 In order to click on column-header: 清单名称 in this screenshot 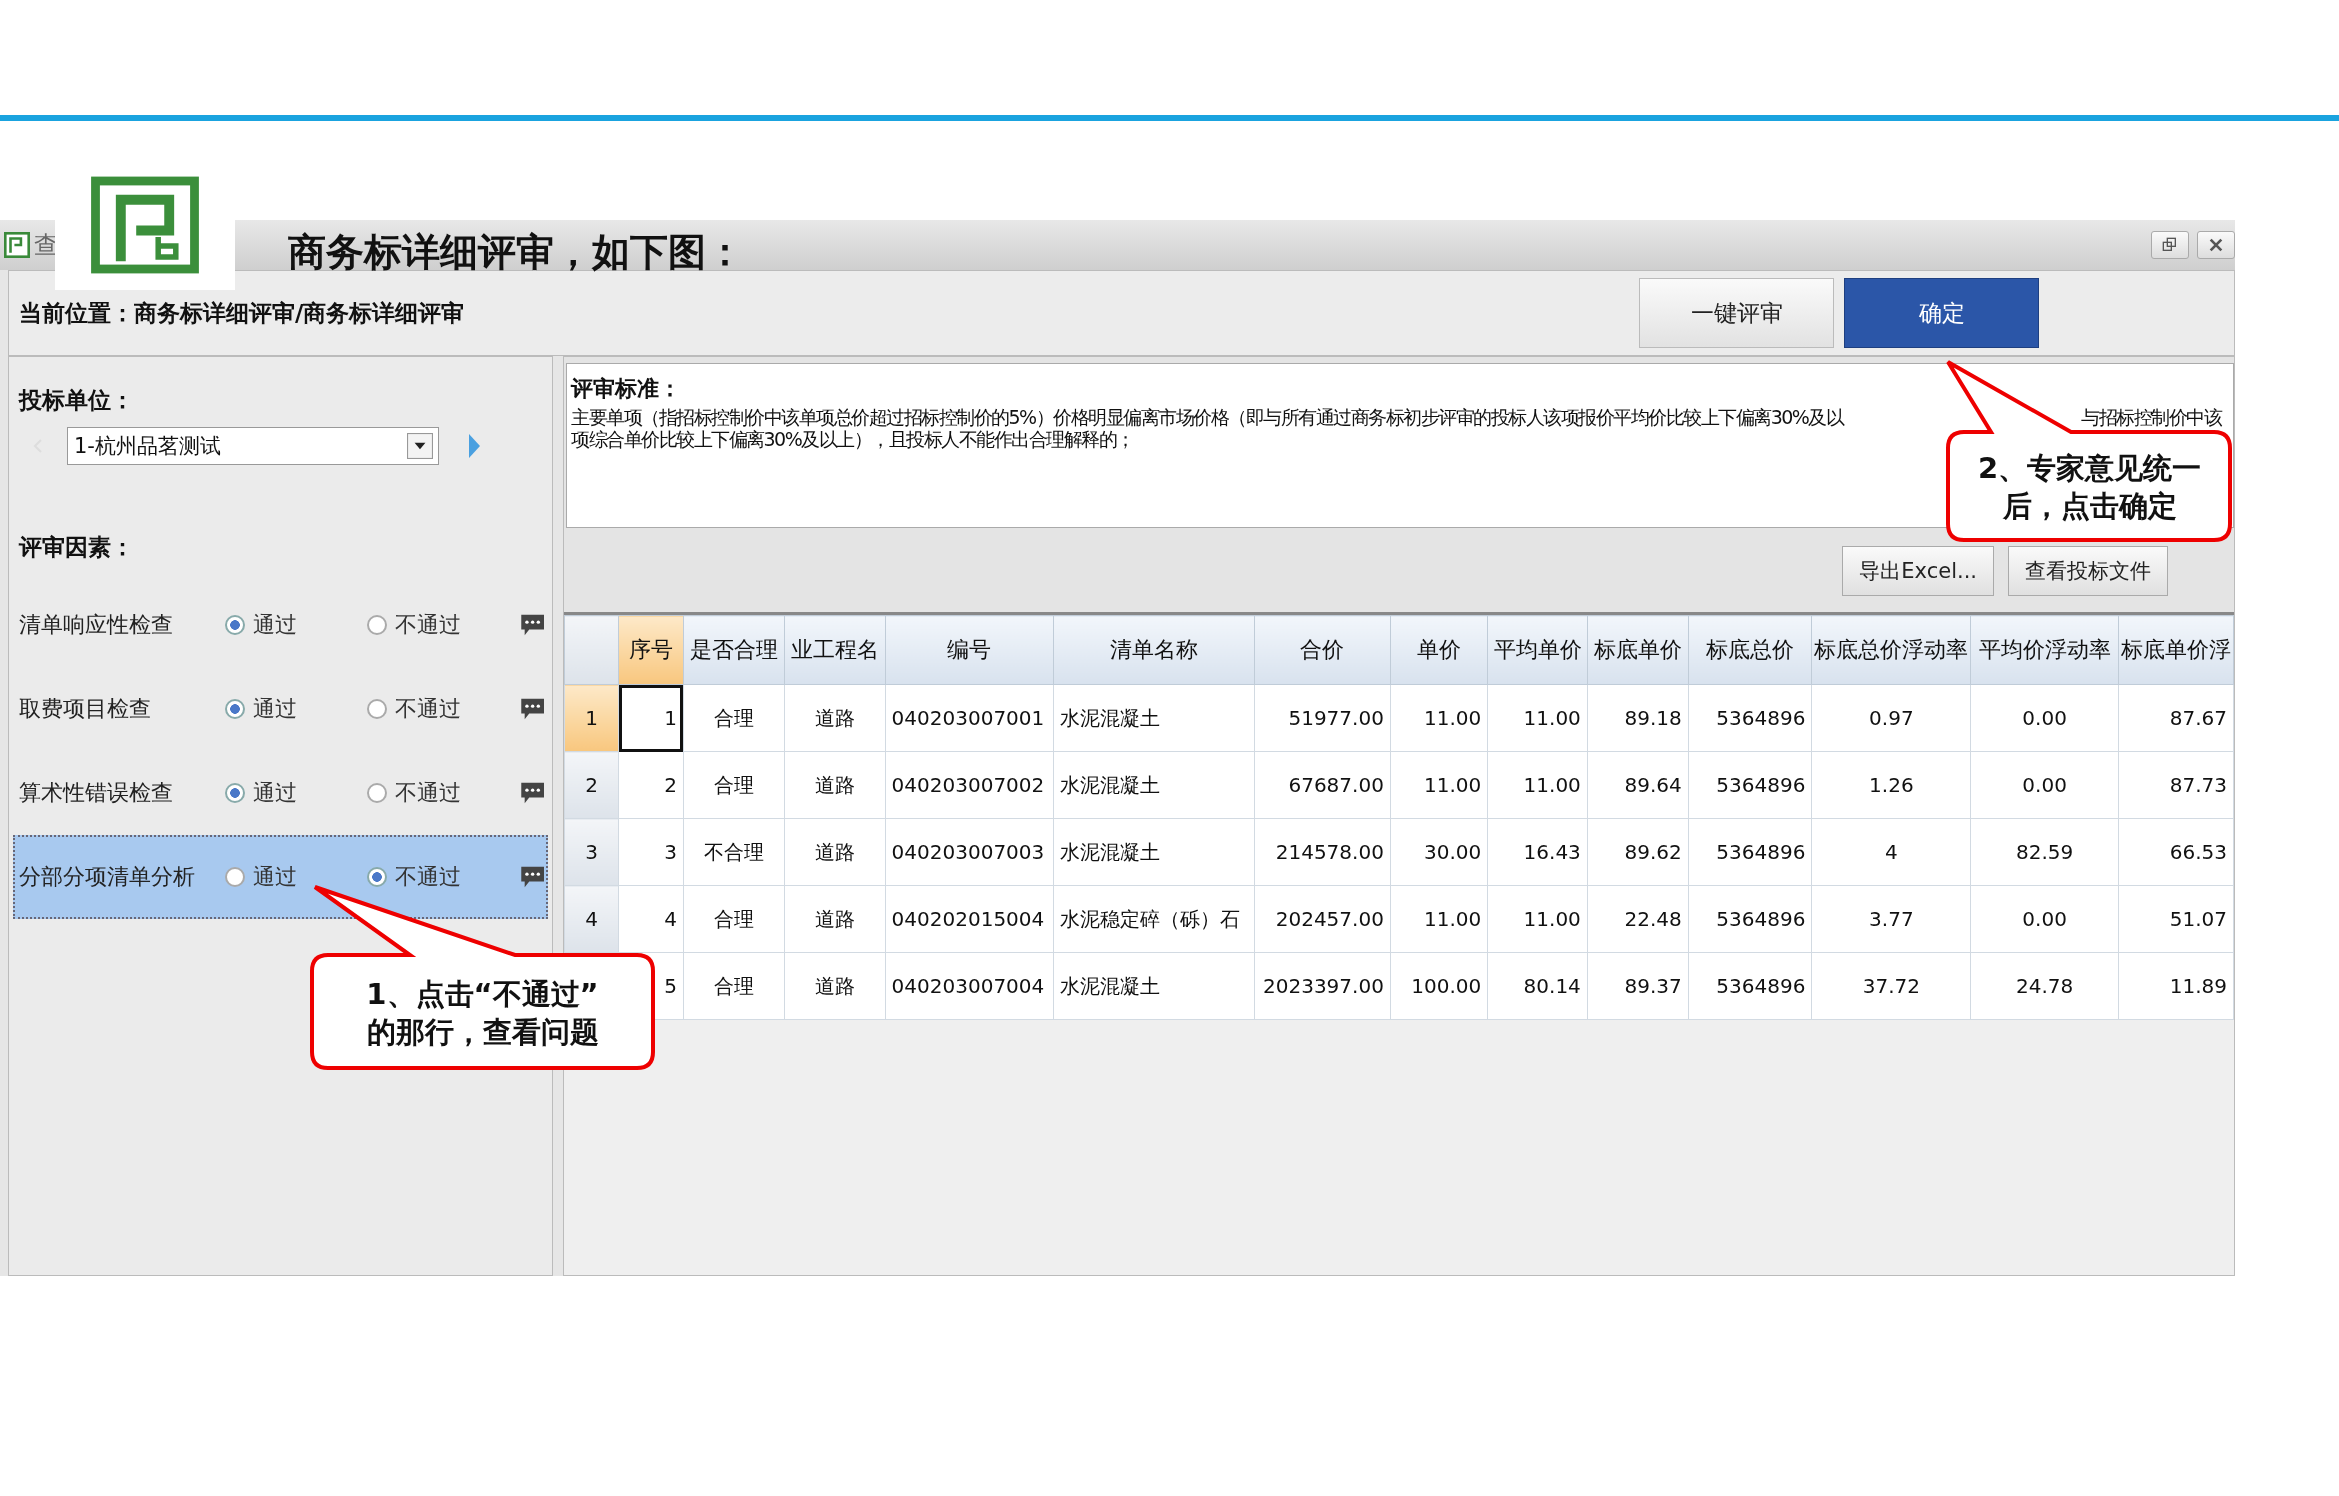, I will do `click(1154, 650)`.